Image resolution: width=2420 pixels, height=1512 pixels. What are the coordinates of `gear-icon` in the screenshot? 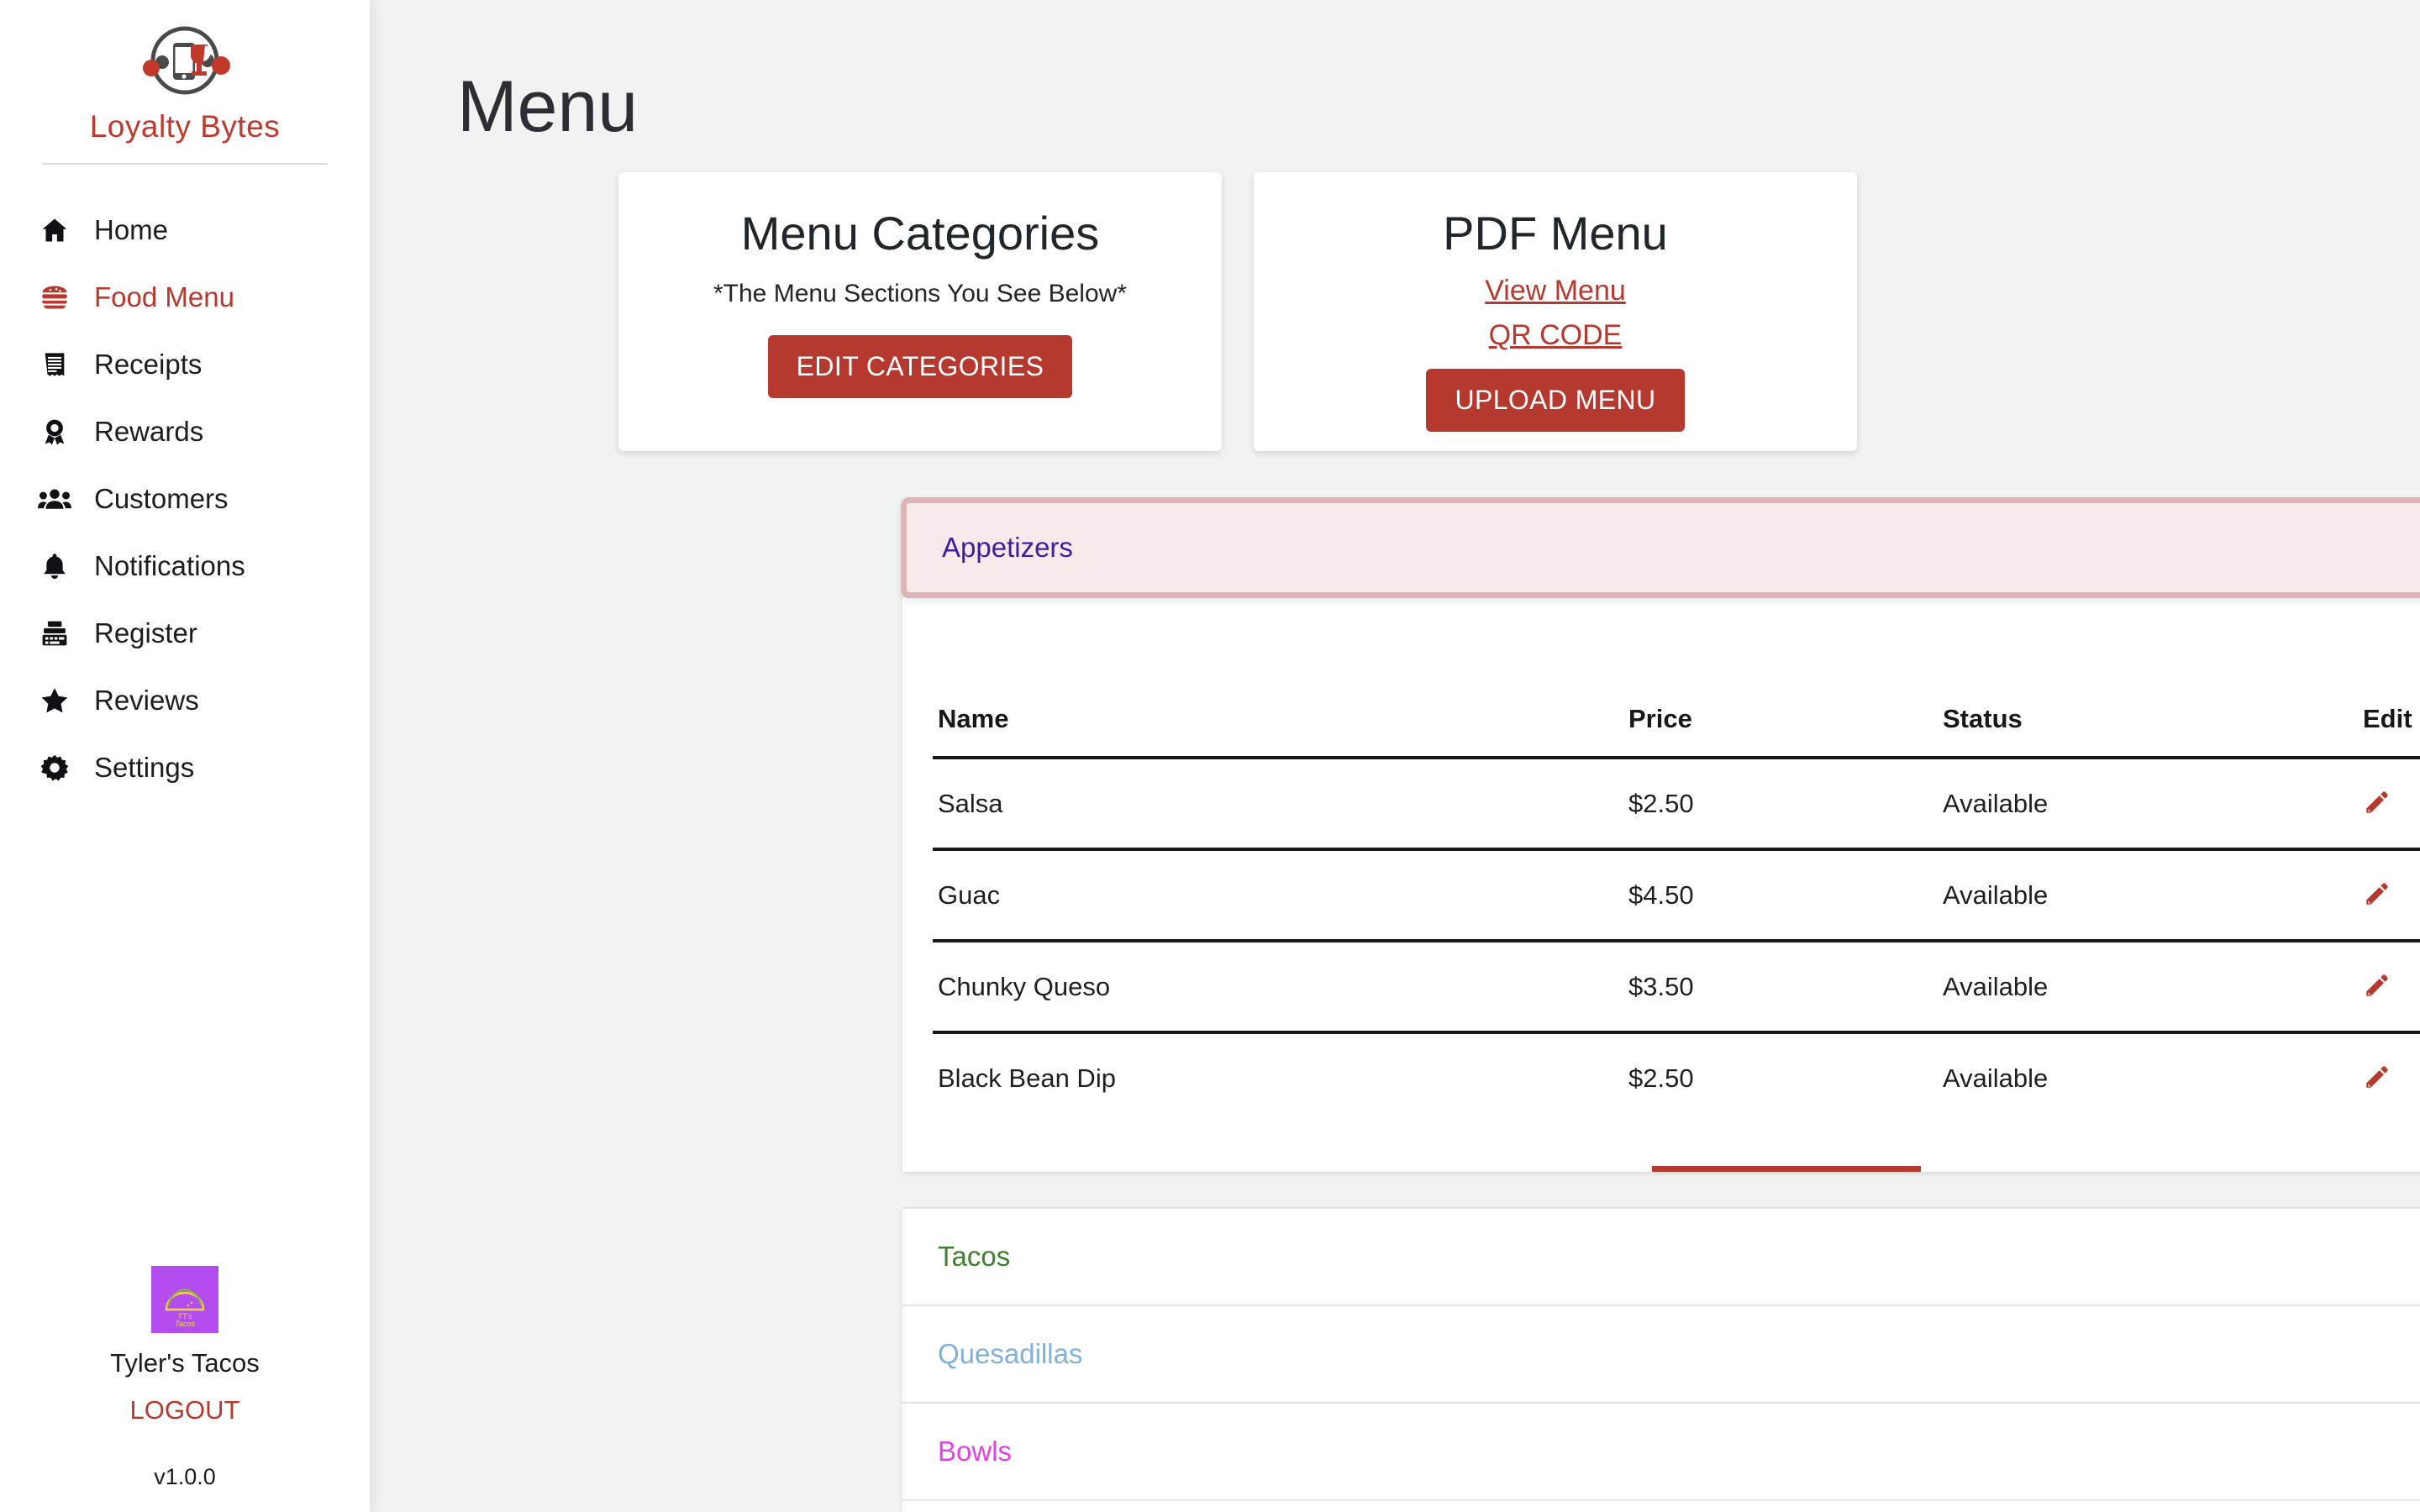 It's located at (54, 767).